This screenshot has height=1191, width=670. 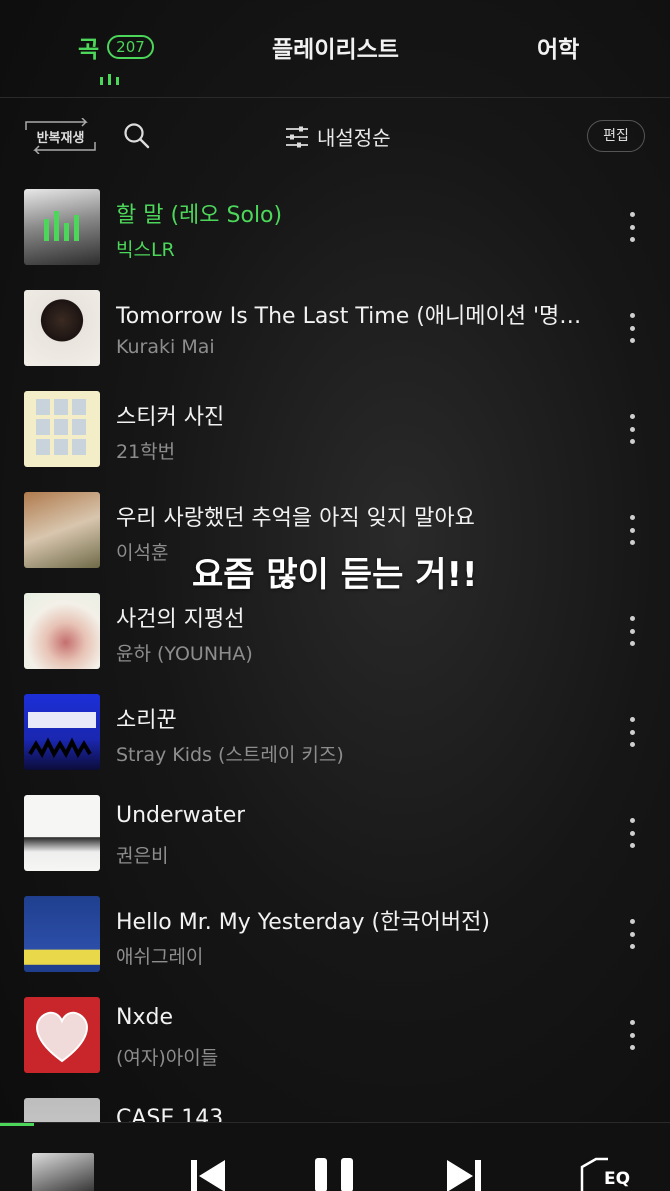 I want to click on tab-language: 어학, so click(x=558, y=47).